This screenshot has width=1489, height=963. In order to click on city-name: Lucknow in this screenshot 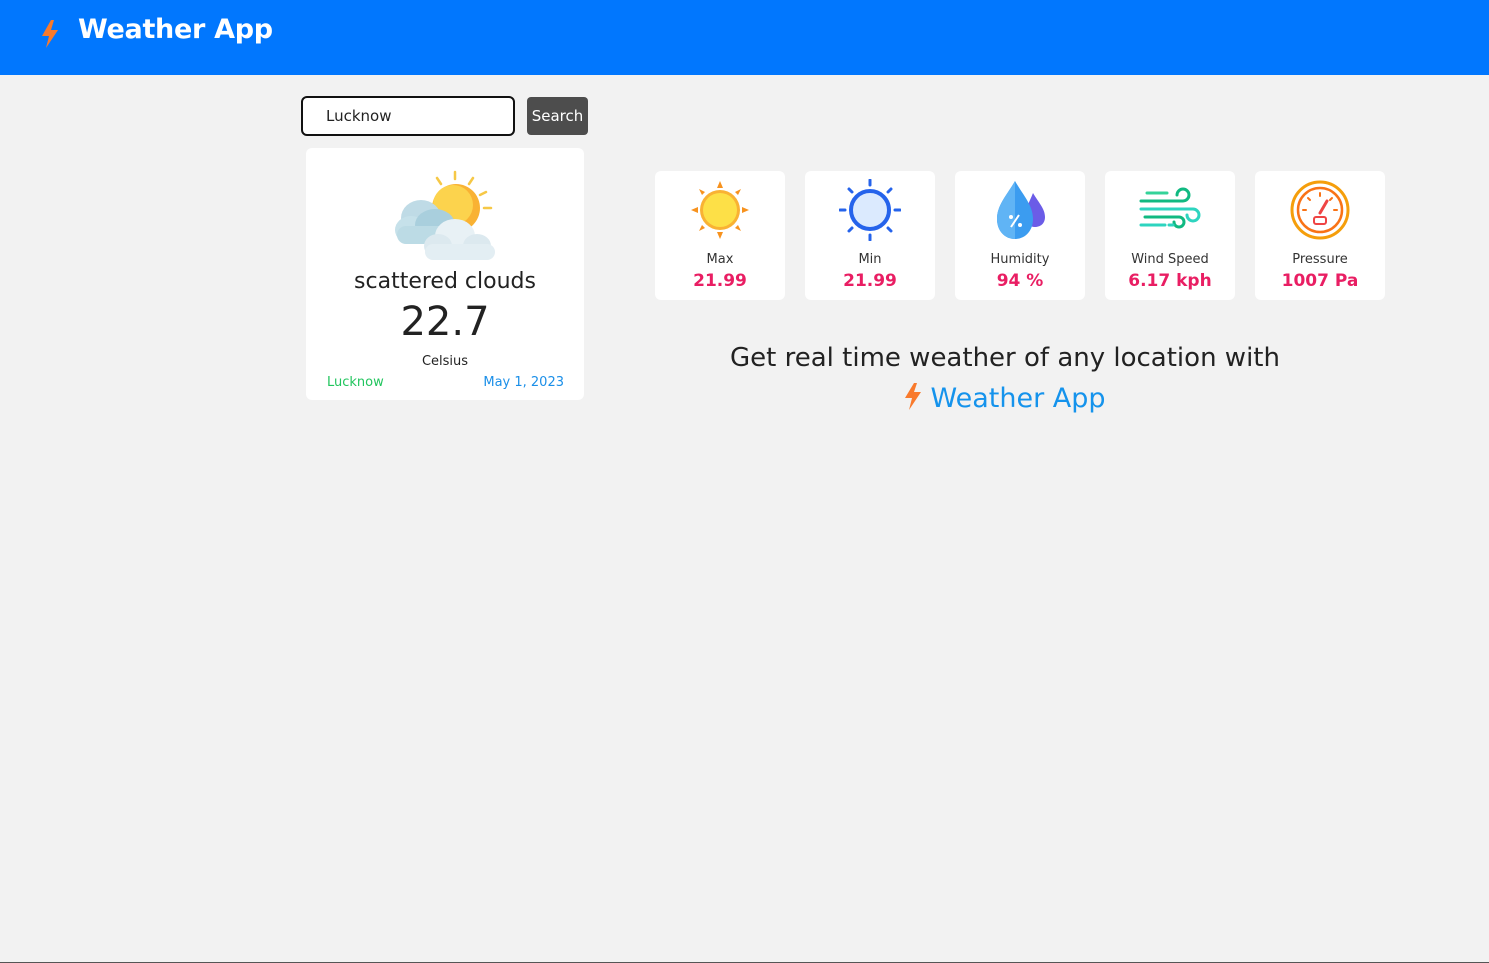, I will do `click(355, 382)`.